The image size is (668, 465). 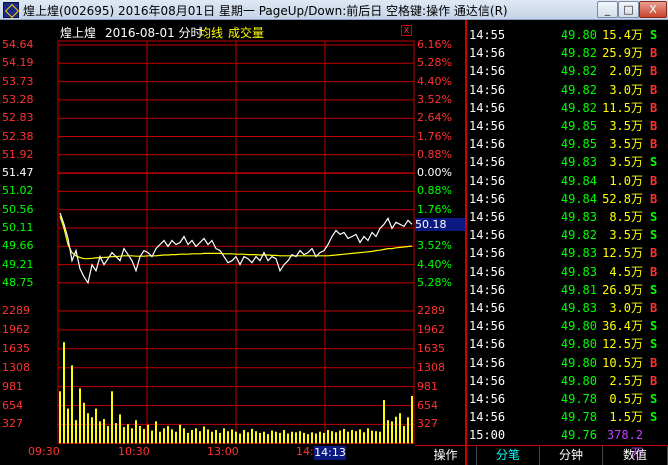 I want to click on tick-row: 14:56 49.83 3.5万 S, so click(x=567, y=162).